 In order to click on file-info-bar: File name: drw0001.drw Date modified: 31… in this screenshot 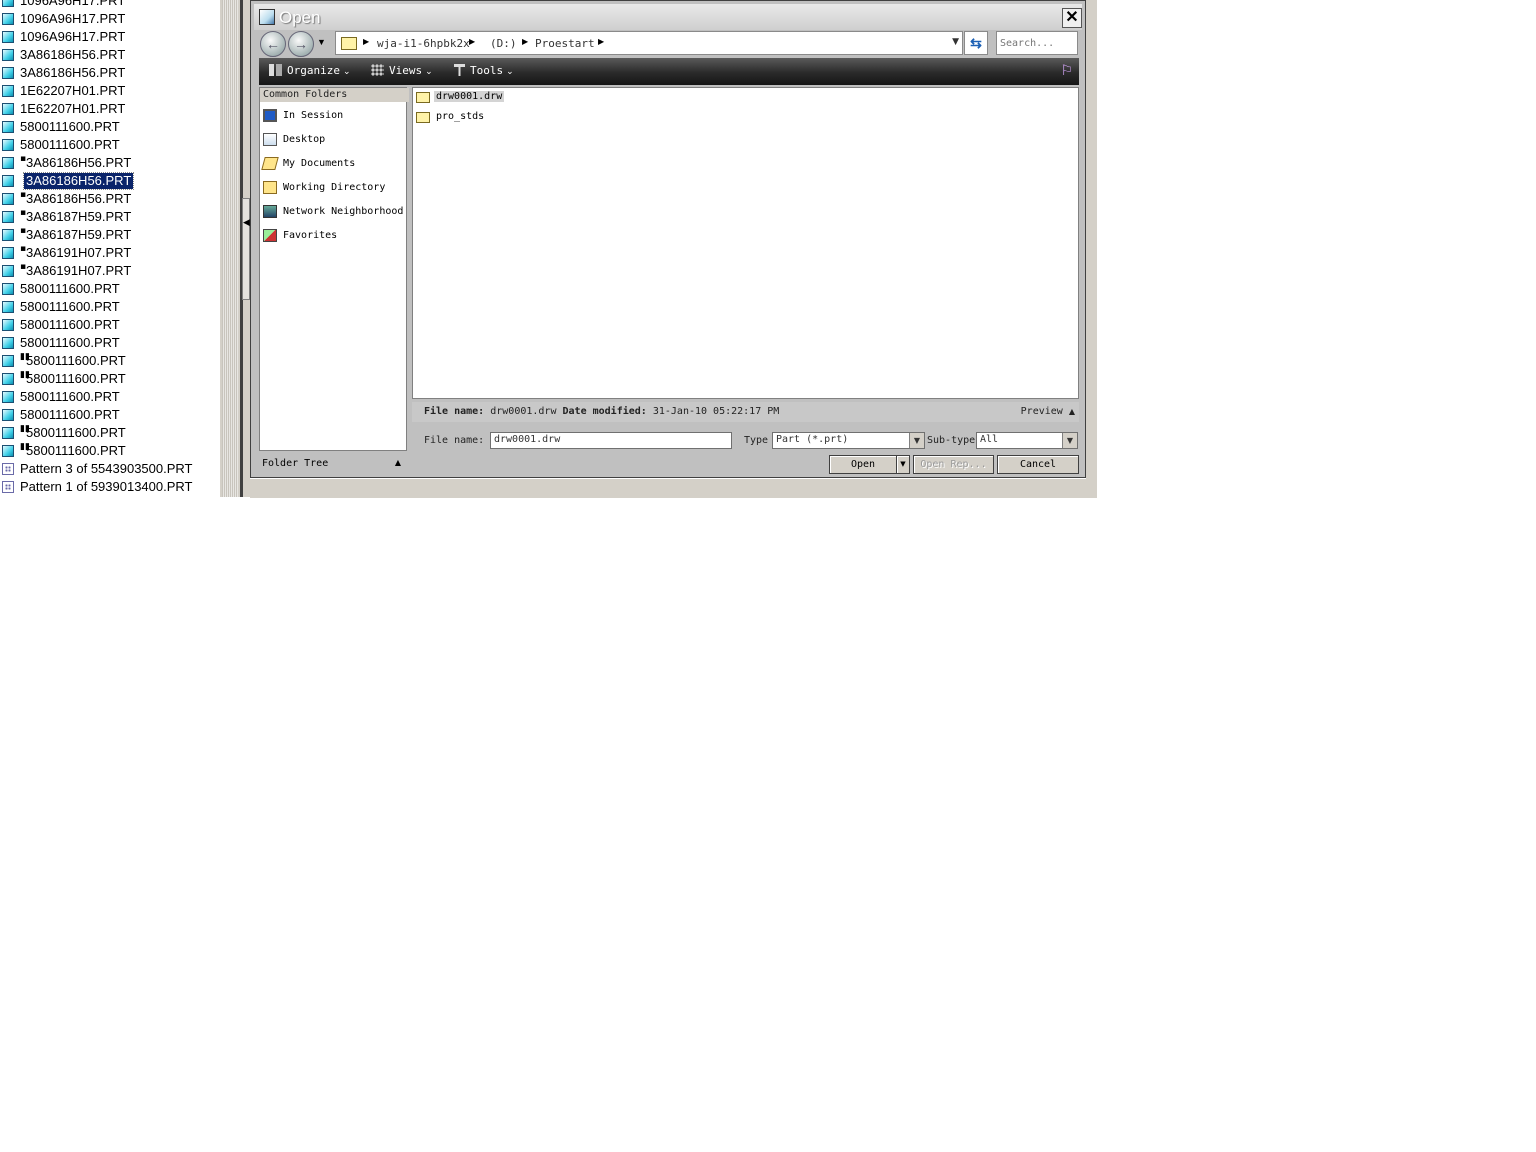, I will do `click(745, 412)`.